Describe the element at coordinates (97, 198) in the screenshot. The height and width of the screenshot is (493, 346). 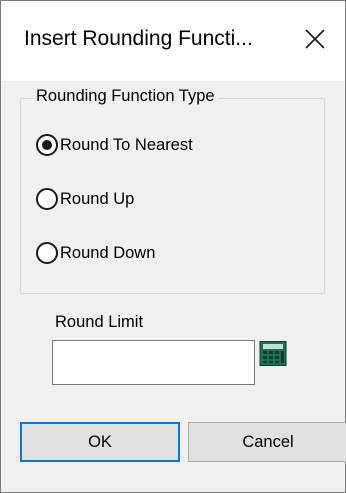
I see `radio-label: Round Up` at that location.